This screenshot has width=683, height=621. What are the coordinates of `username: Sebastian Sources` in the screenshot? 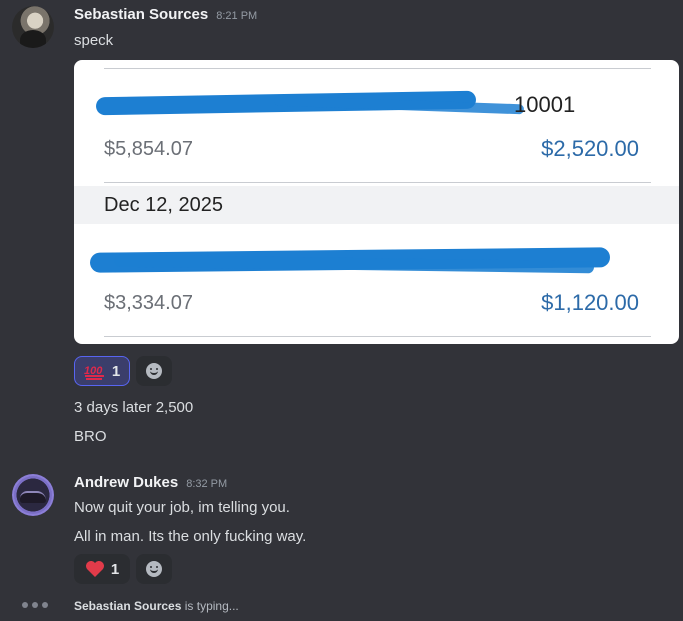 It's located at (141, 14).